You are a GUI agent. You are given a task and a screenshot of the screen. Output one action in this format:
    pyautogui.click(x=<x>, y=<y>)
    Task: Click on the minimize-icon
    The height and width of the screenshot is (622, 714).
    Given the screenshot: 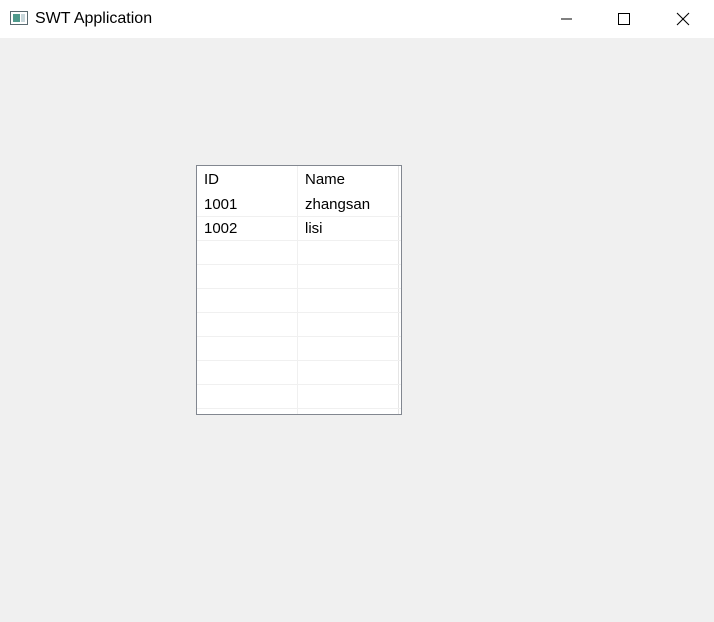 What is the action you would take?
    pyautogui.click(x=566, y=19)
    